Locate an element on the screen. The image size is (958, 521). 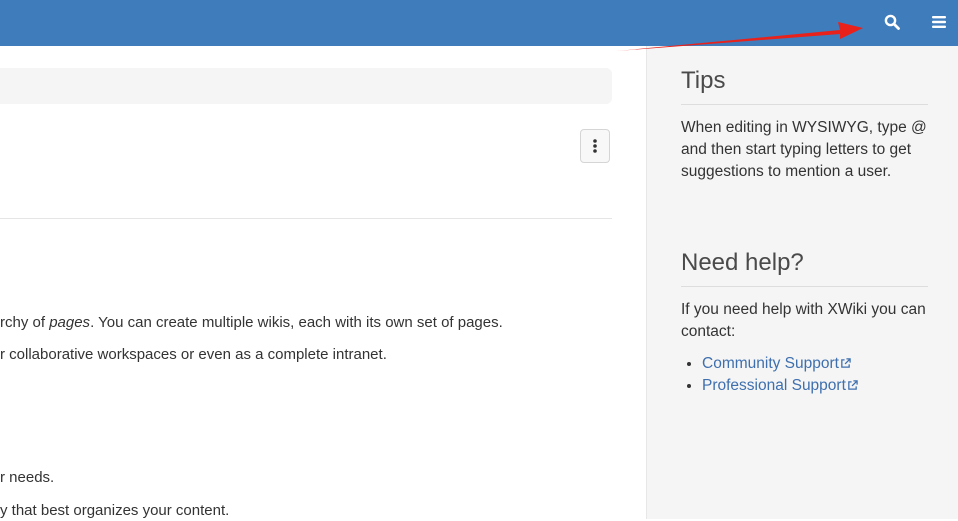
content-divider is located at coordinates (306, 218).